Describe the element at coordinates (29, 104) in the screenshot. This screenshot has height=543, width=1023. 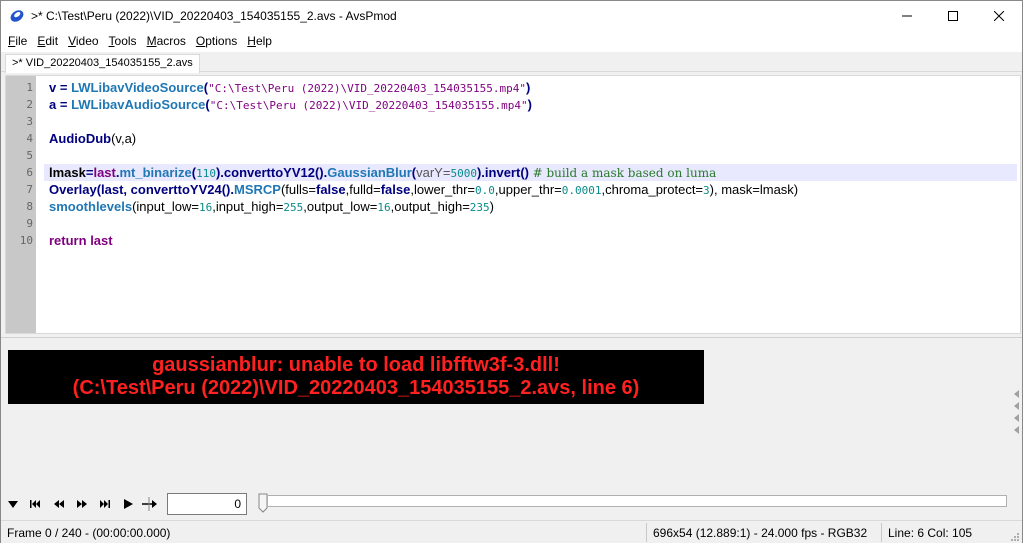
I see `line-number: 2` at that location.